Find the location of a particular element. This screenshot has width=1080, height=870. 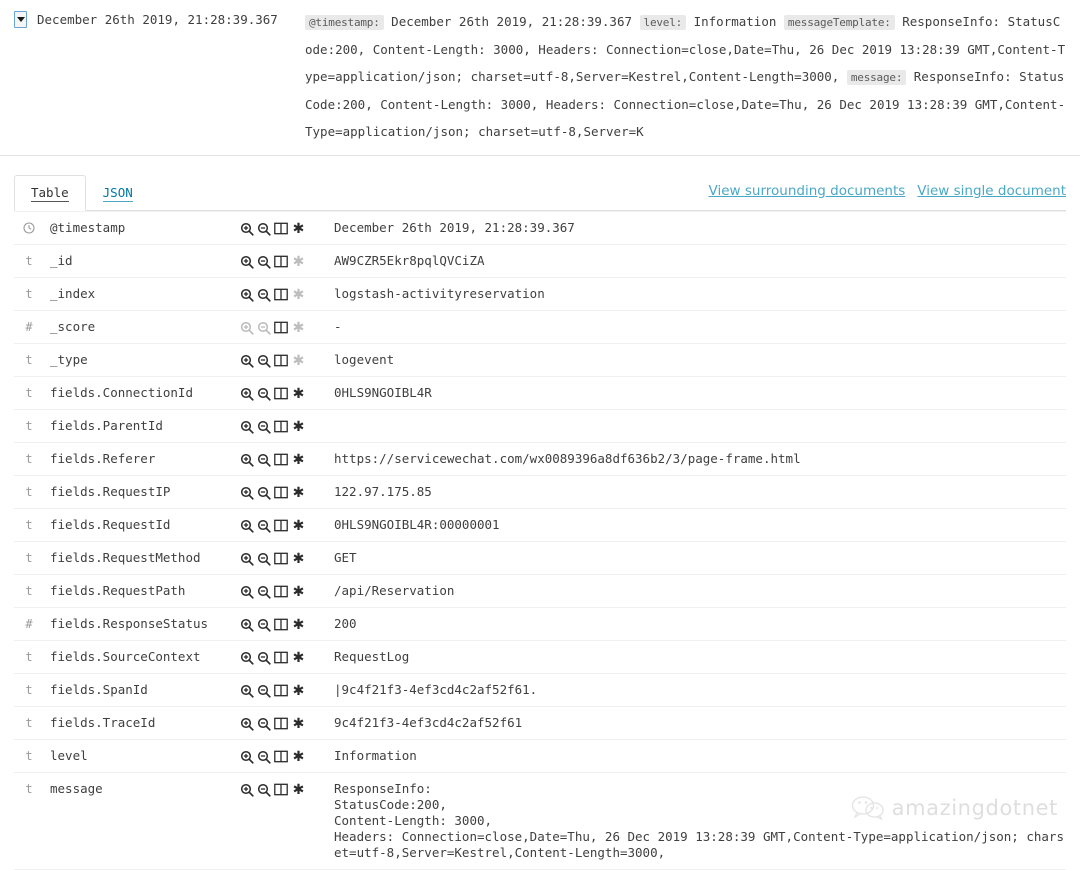

collapse-row-toggle is located at coordinates (20, 19).